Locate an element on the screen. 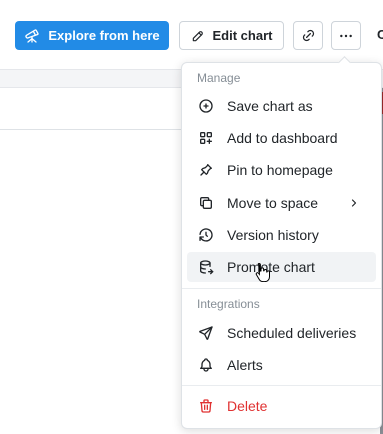 This screenshot has width=383, height=434. dots-icon is located at coordinates (346, 36).